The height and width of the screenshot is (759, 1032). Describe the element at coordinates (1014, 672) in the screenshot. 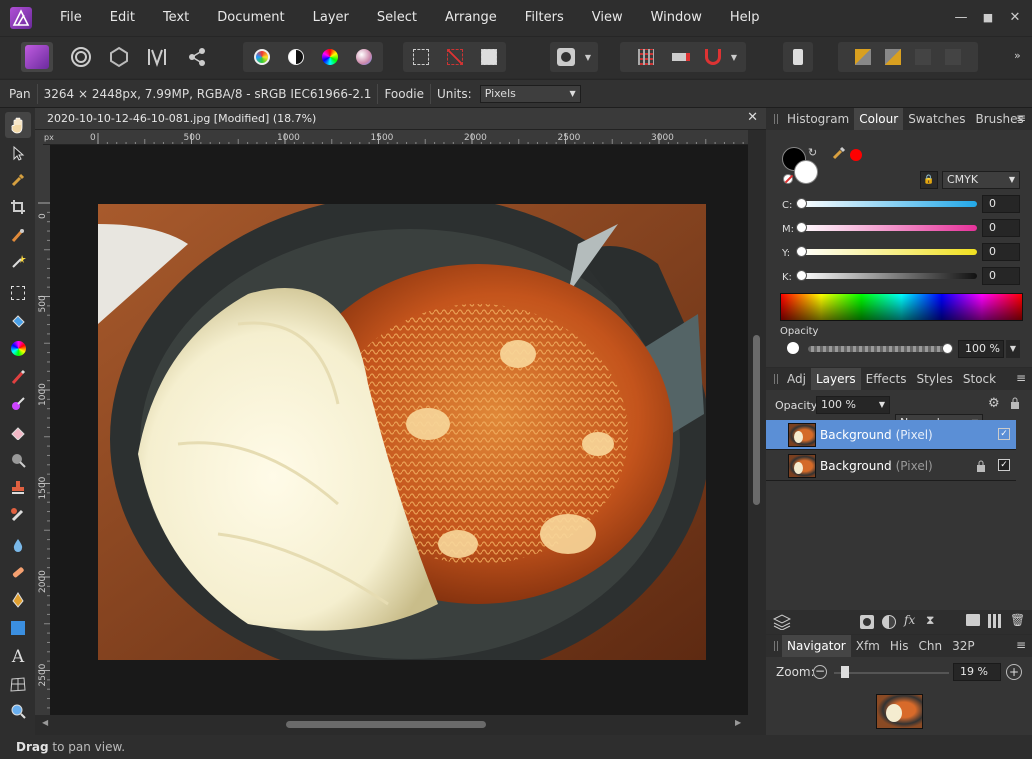

I see `zoom-in-icon: +` at that location.